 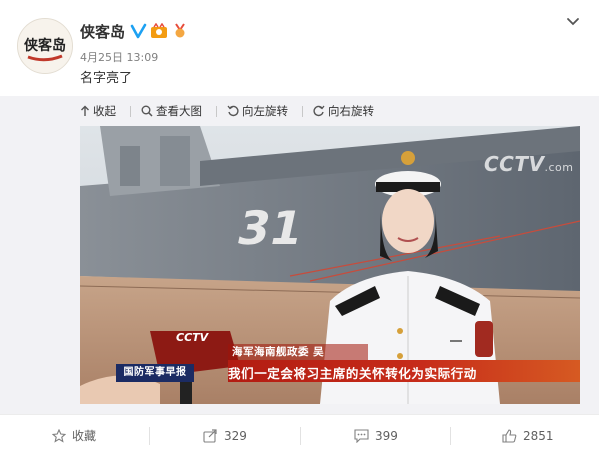 I want to click on comment-button: 399, so click(x=376, y=435).